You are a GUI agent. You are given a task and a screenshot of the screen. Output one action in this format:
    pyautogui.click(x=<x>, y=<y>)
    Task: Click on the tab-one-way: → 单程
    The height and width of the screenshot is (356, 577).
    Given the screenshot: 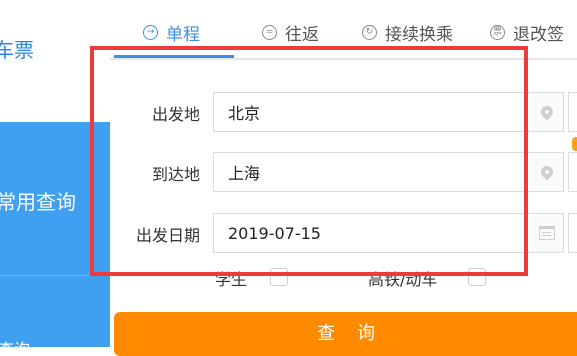 What is the action you would take?
    pyautogui.click(x=171, y=32)
    